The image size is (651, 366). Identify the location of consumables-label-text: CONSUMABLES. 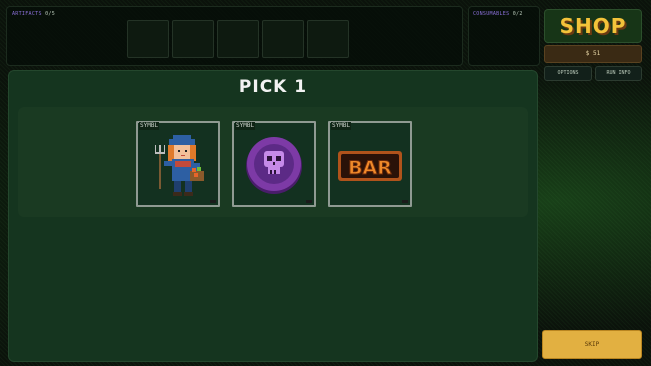
(491, 14).